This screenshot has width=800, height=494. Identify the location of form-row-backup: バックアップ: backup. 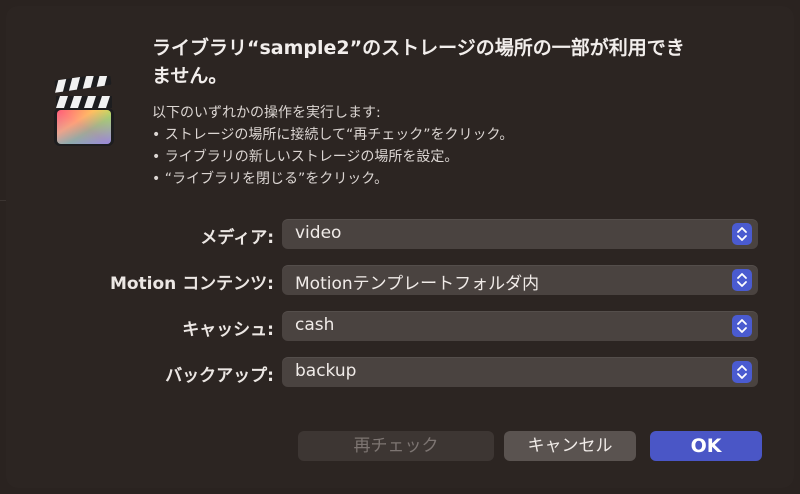
(400, 372).